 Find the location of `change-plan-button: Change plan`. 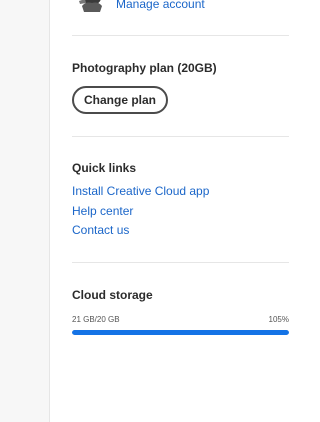

change-plan-button: Change plan is located at coordinates (120, 100).